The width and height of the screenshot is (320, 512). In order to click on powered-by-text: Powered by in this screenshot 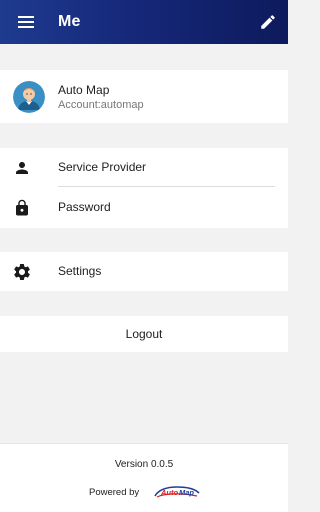, I will do `click(114, 492)`.